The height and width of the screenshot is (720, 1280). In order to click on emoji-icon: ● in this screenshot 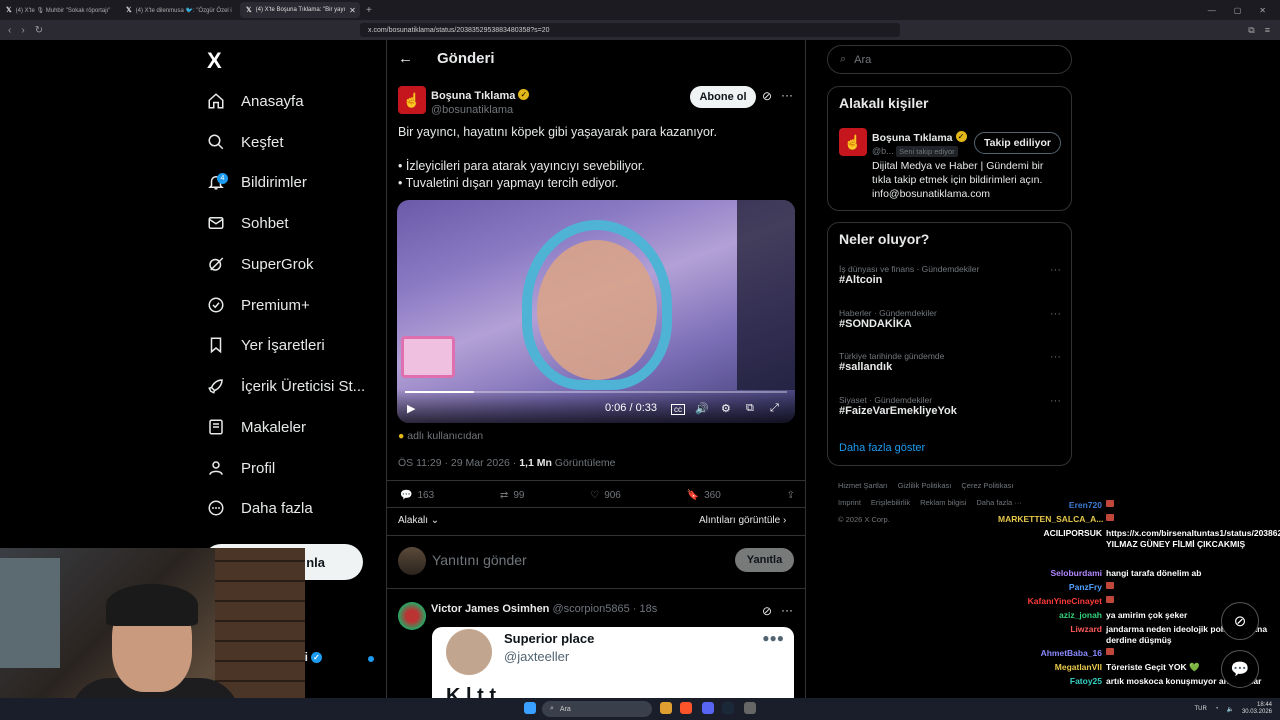, I will do `click(401, 436)`.